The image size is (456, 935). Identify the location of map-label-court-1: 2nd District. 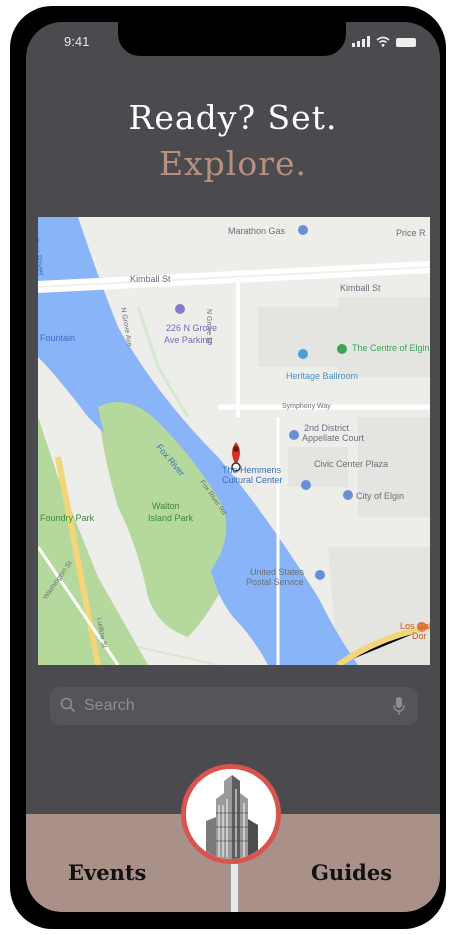
(327, 428).